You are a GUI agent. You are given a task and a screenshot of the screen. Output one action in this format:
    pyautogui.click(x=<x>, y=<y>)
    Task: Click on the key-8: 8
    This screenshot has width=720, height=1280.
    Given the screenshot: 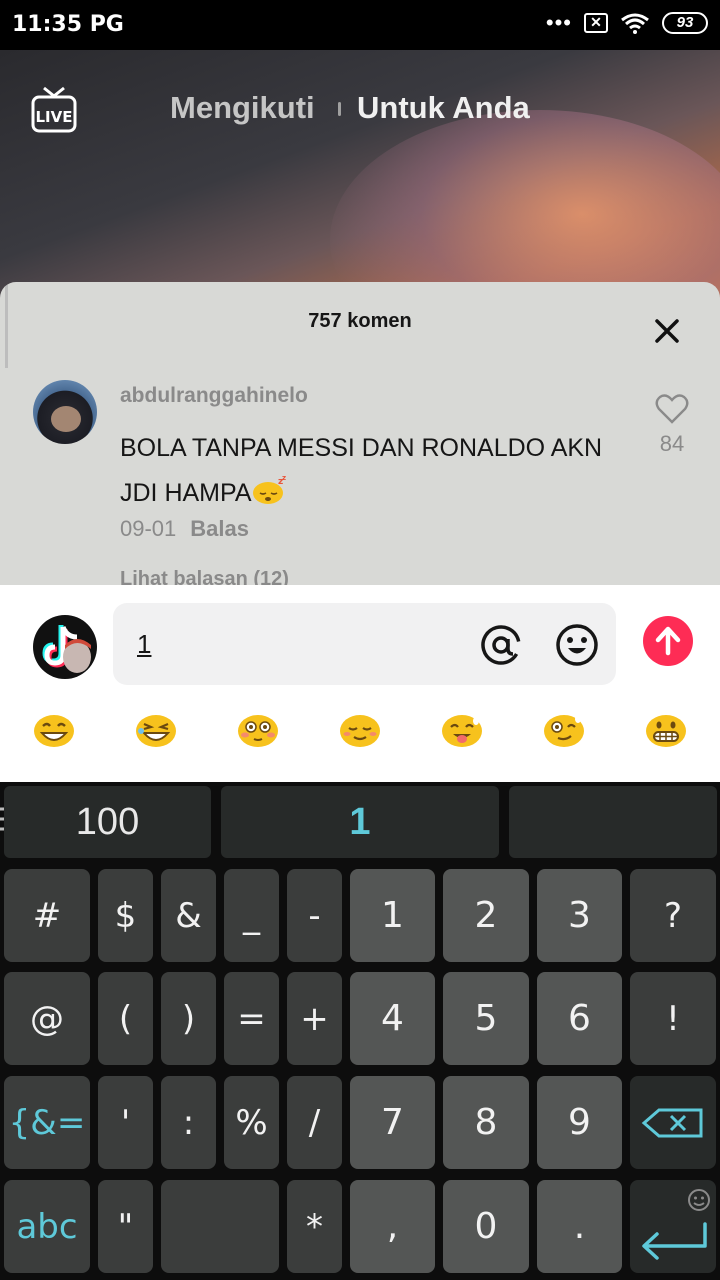 What is the action you would take?
    pyautogui.click(x=486, y=1122)
    